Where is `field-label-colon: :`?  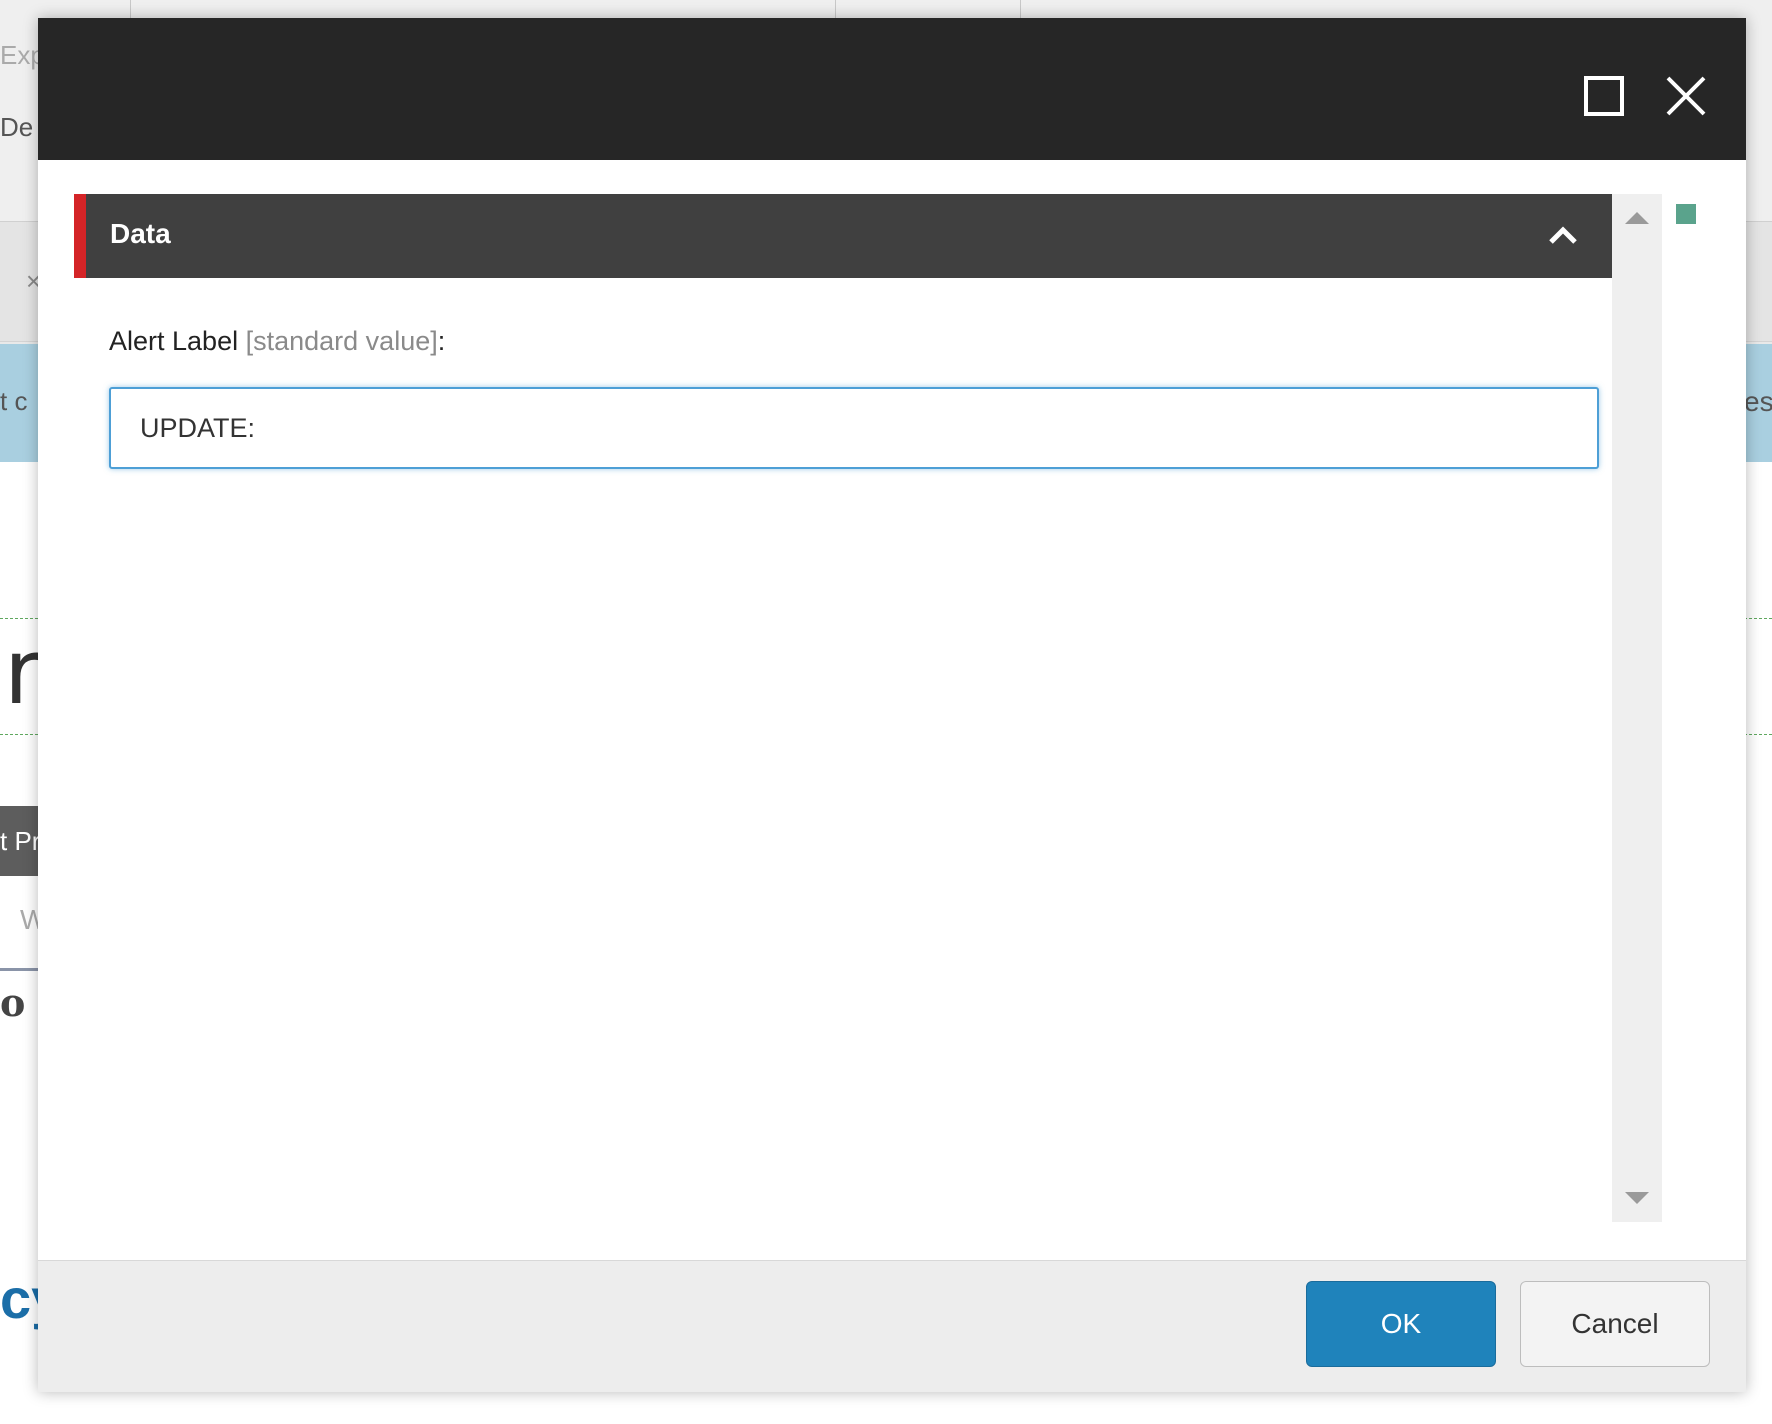
field-label-colon: : is located at coordinates (441, 341).